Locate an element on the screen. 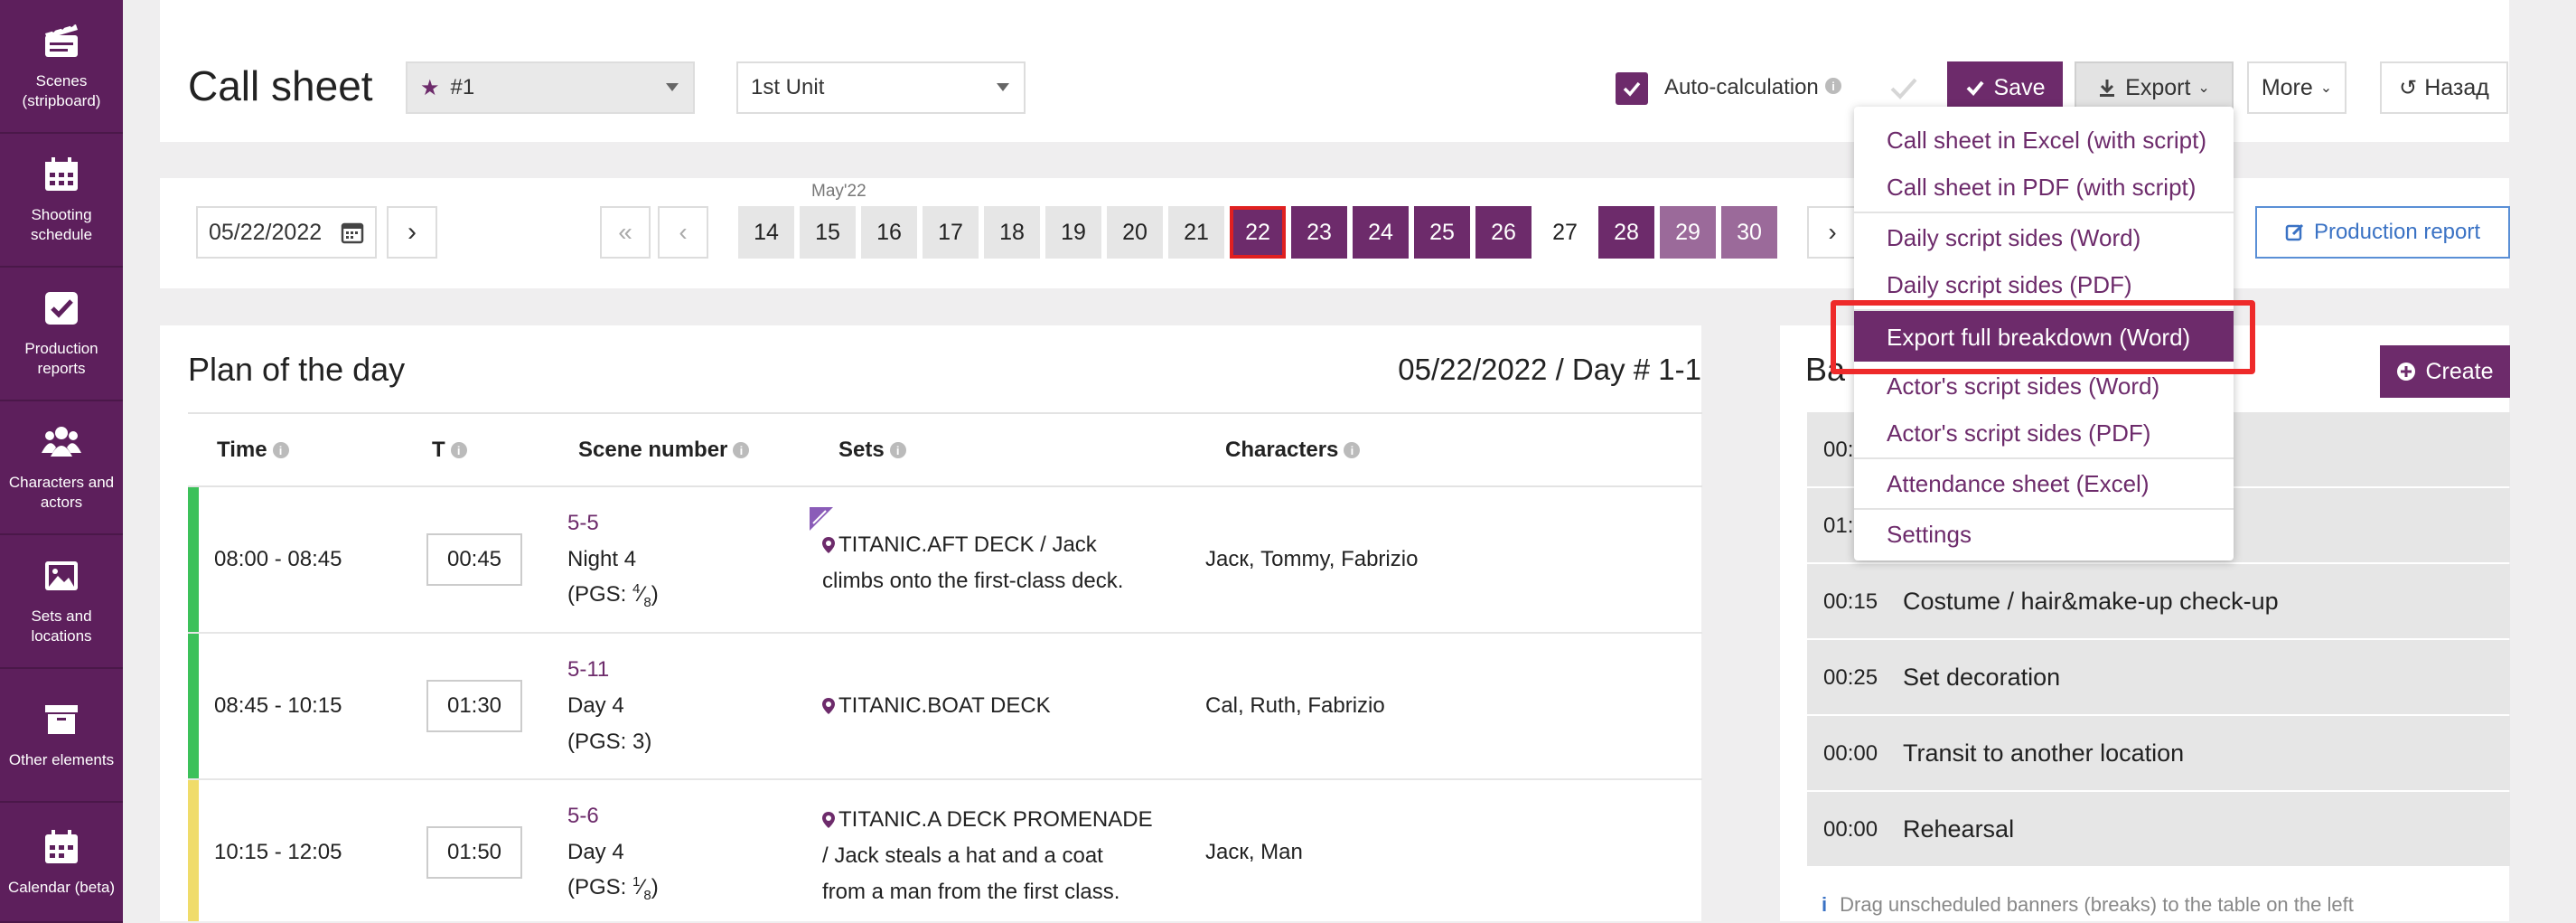 Image resolution: width=2576 pixels, height=923 pixels. sidebar-item-shooting-schedule: Shooting schedule is located at coordinates (61, 201).